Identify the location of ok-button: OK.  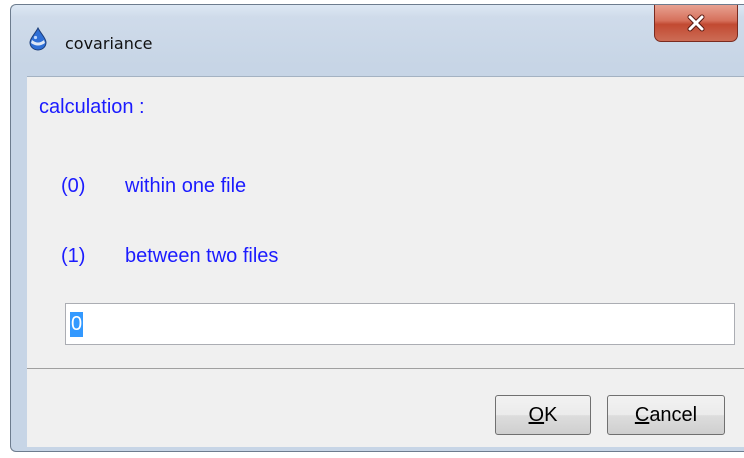
(543, 415).